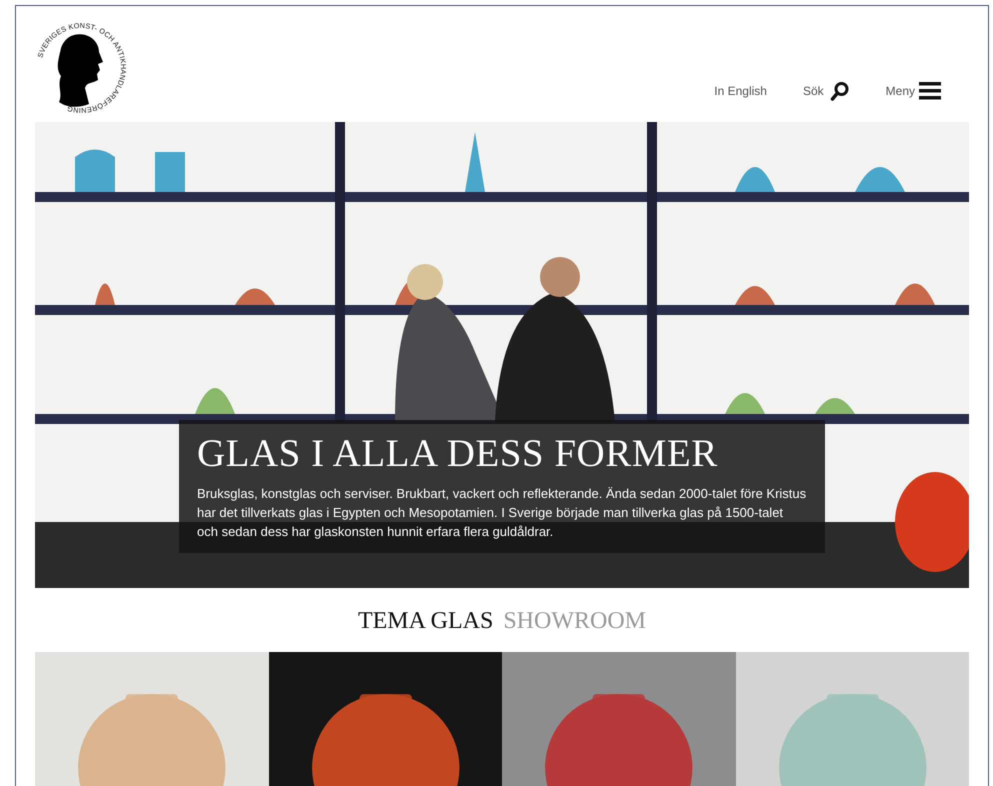  What do you see at coordinates (426, 621) in the screenshot?
I see `section-tab: TEMA GLAS` at bounding box center [426, 621].